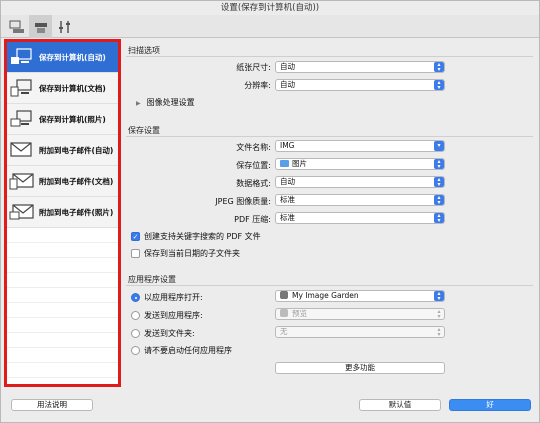  What do you see at coordinates (287, 84) in the screenshot?
I see `resolution-value: 自动` at bounding box center [287, 84].